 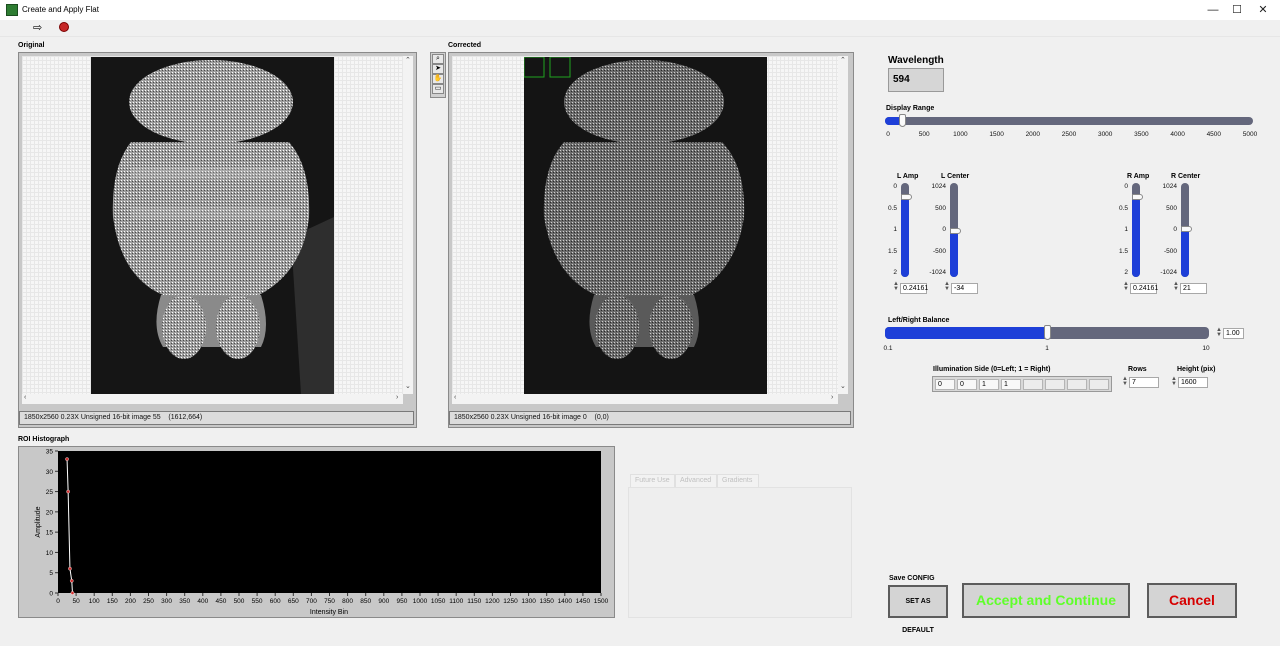 I want to click on display-range-slider-thumb, so click(x=903, y=120).